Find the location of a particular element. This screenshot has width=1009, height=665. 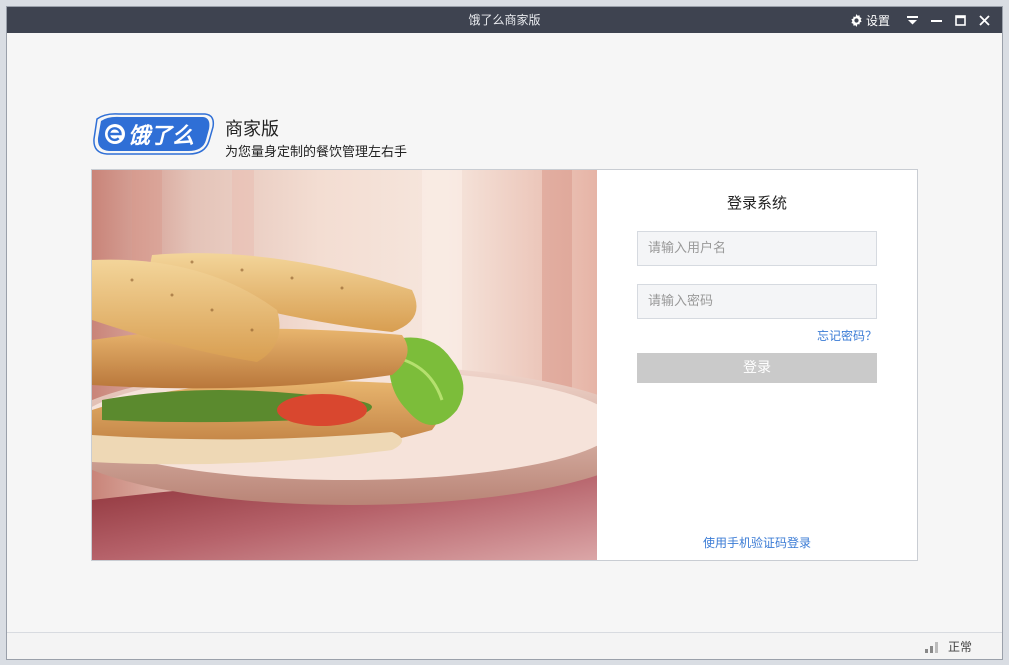

settings-label: 设置 is located at coordinates (877, 20).